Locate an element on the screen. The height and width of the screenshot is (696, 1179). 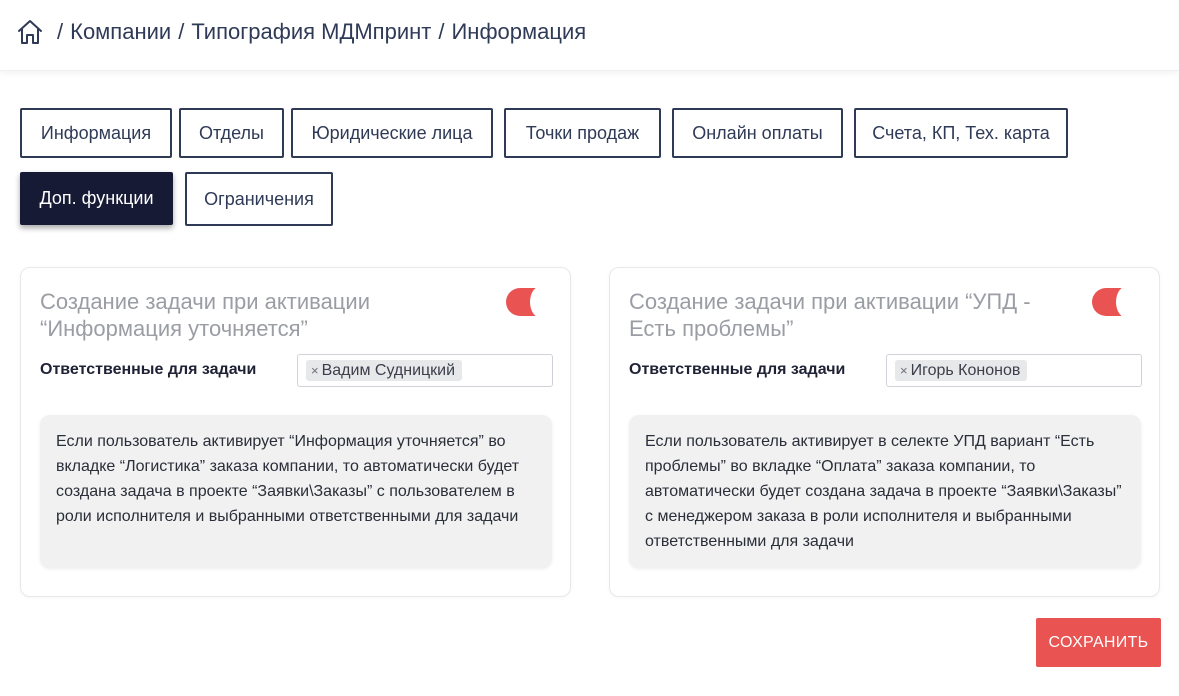
selected-chip: × Игорь Кононов is located at coordinates (961, 370).